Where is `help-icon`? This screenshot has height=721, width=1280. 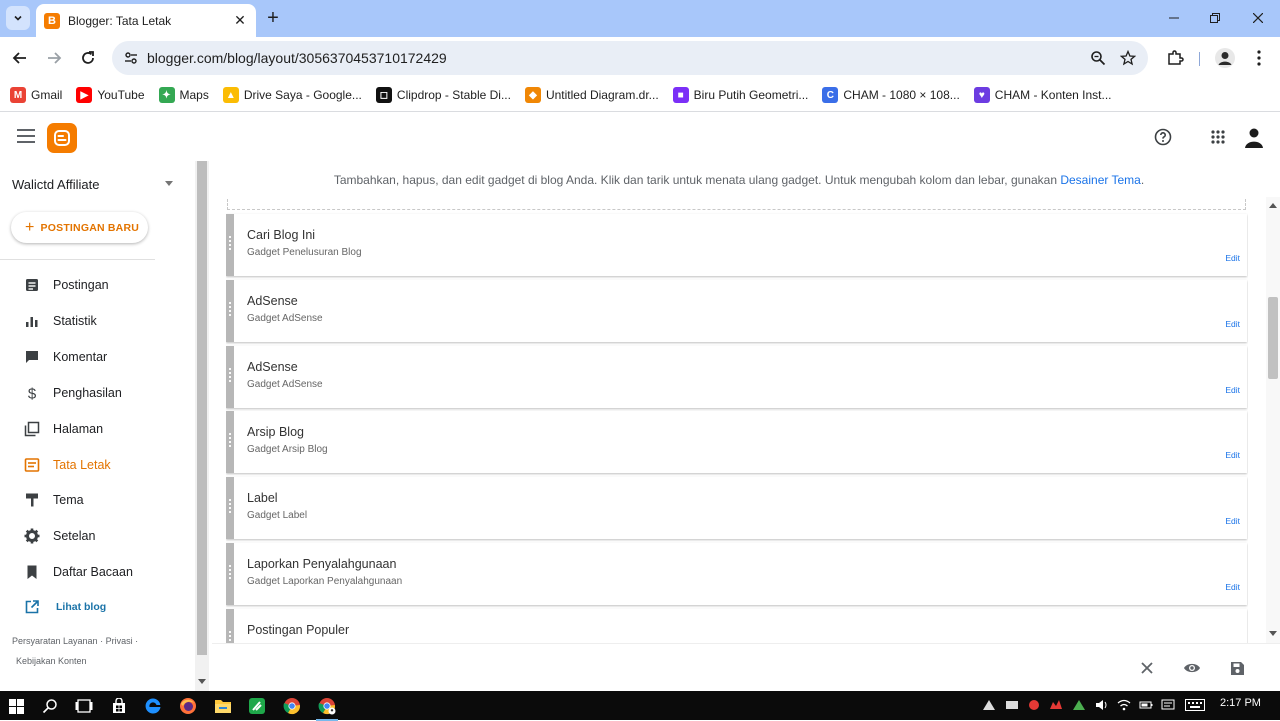 help-icon is located at coordinates (1163, 137).